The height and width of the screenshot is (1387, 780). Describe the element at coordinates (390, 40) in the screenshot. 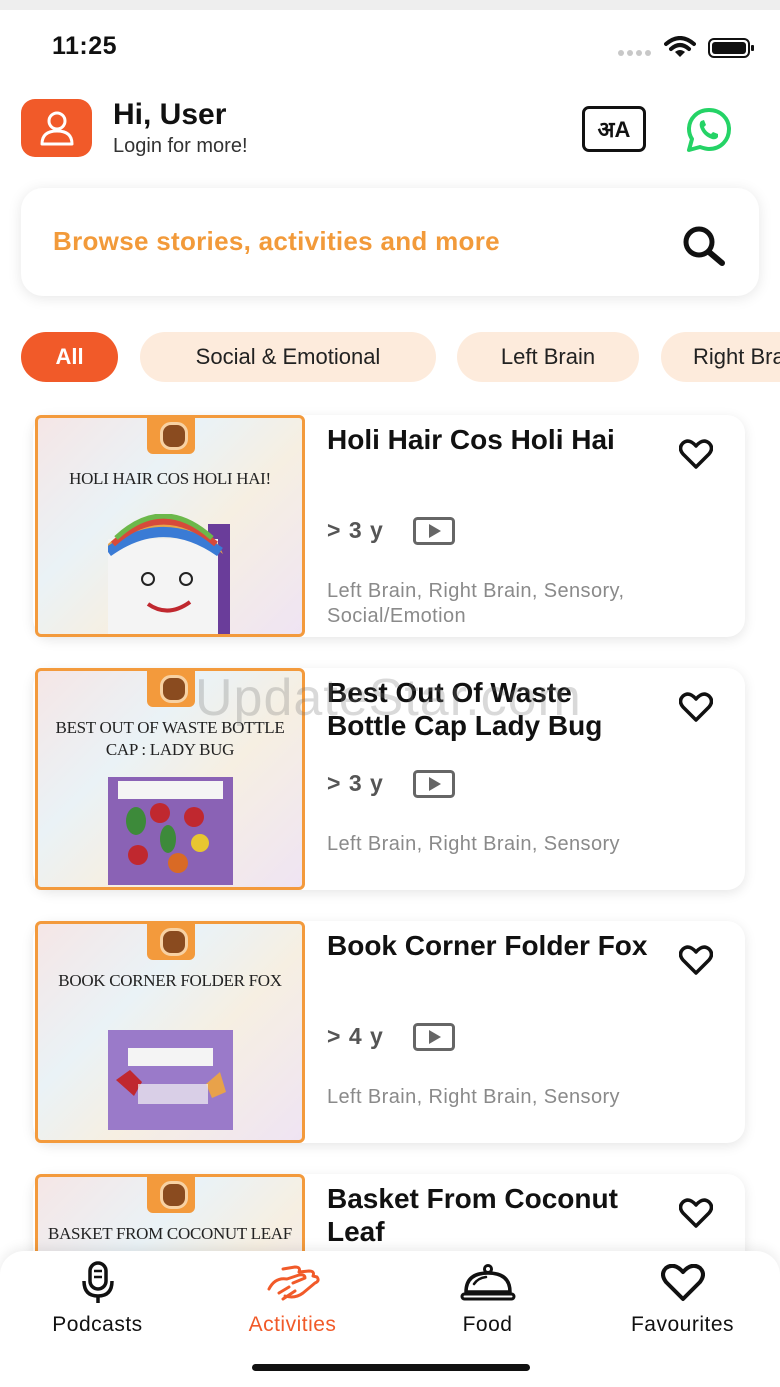

I see `status-bar: 11:25` at that location.